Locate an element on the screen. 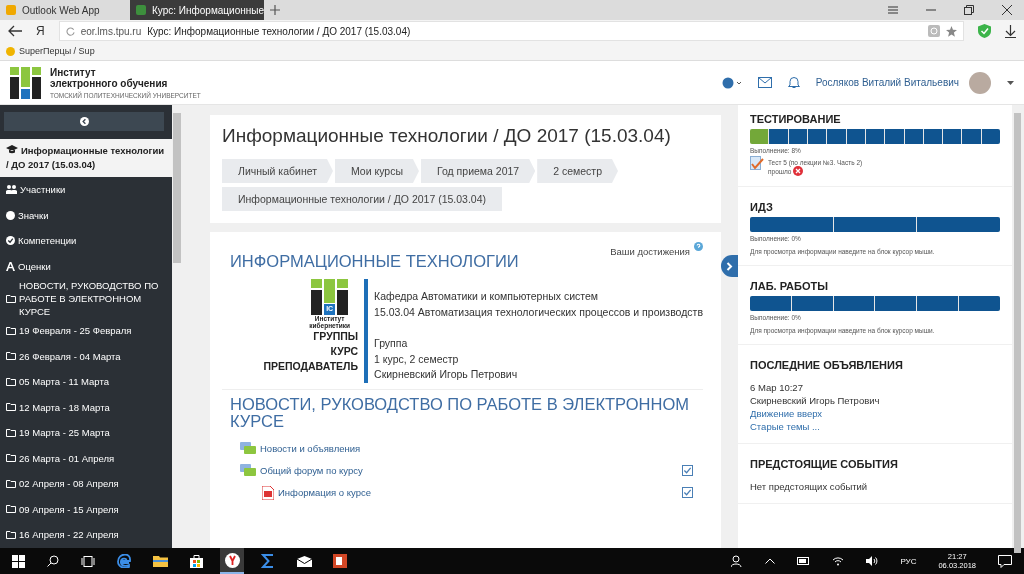 The image size is (1024, 574). close-icon is located at coordinates (1007, 10).